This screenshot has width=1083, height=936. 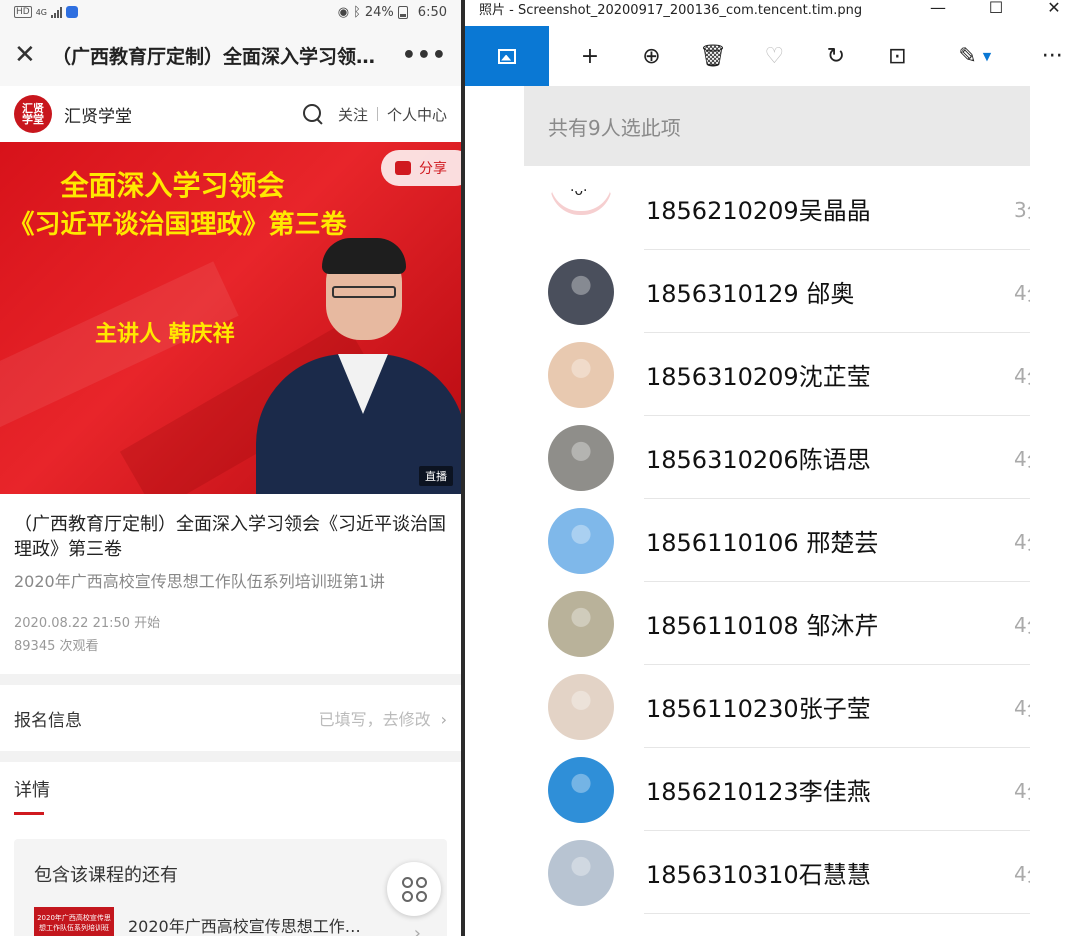 I want to click on chevron-right-icon: ›, so click(x=443, y=719).